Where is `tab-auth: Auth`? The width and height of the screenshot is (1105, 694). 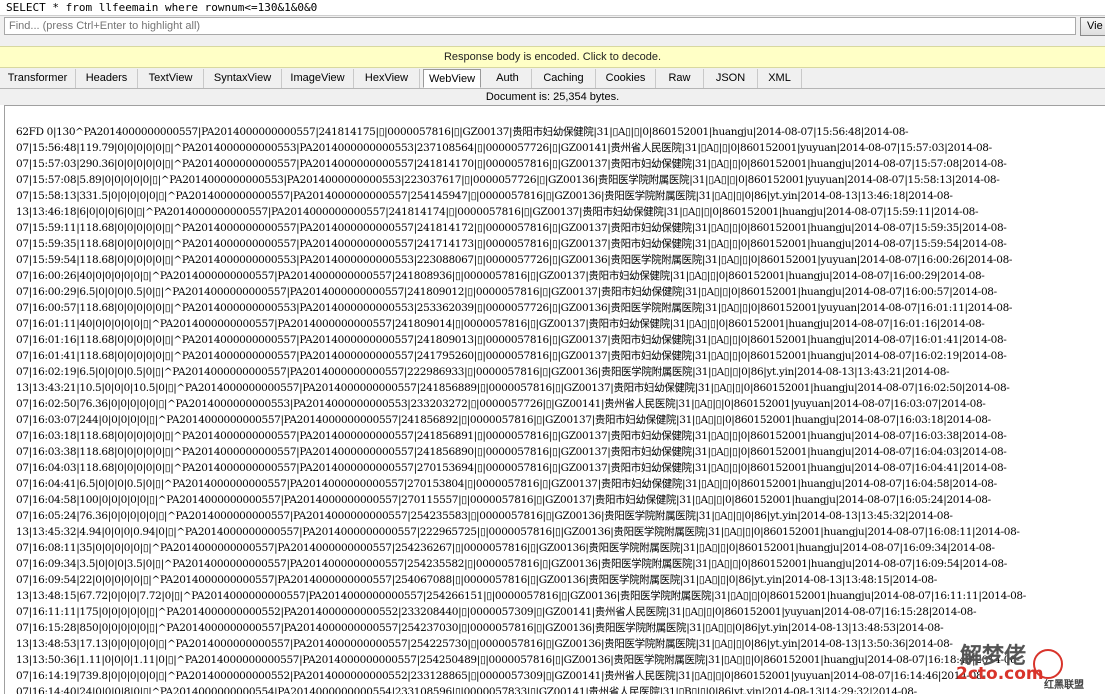
tab-auth: Auth is located at coordinates (508, 78).